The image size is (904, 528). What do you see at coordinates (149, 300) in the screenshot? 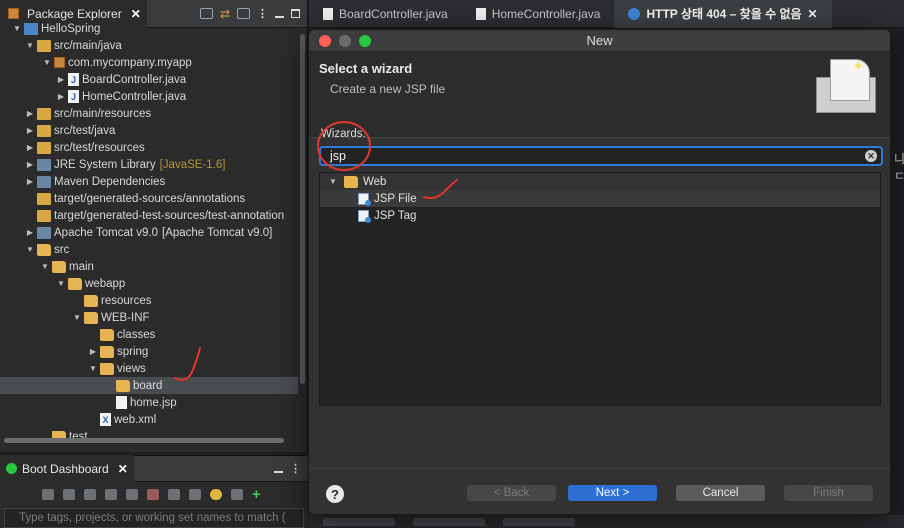
I see `tree-item-resources: resources` at bounding box center [149, 300].